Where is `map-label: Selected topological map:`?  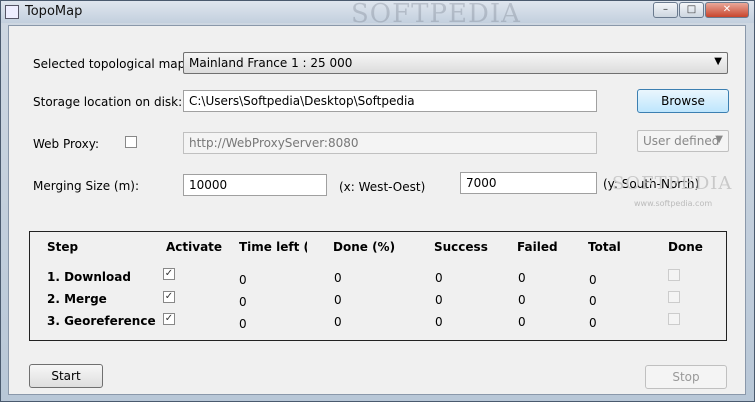
map-label: Selected topological map: is located at coordinates (111, 64).